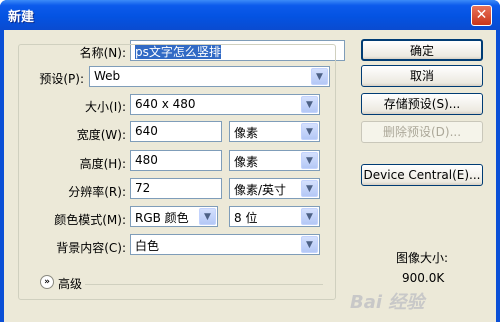 Image resolution: width=500 pixels, height=322 pixels. I want to click on background-select: 白色 ▼, so click(225, 244).